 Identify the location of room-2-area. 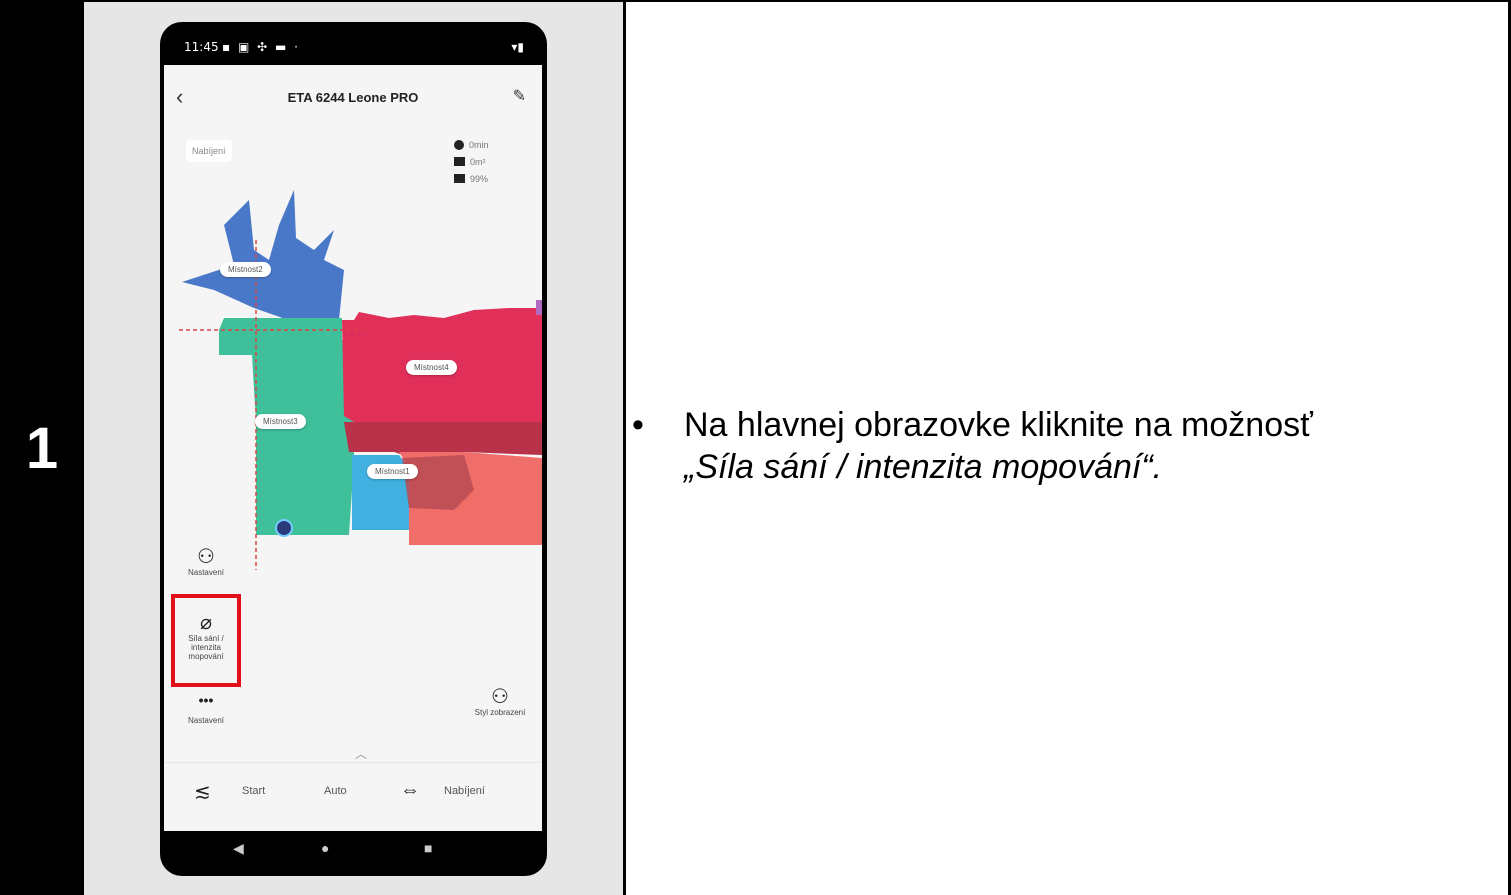
(263, 256).